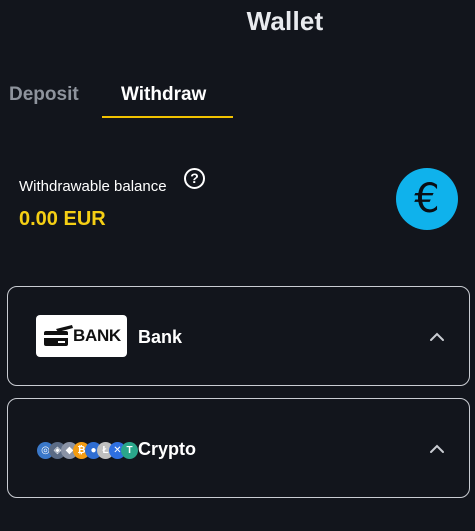  I want to click on bank-card-icon, so click(58, 335).